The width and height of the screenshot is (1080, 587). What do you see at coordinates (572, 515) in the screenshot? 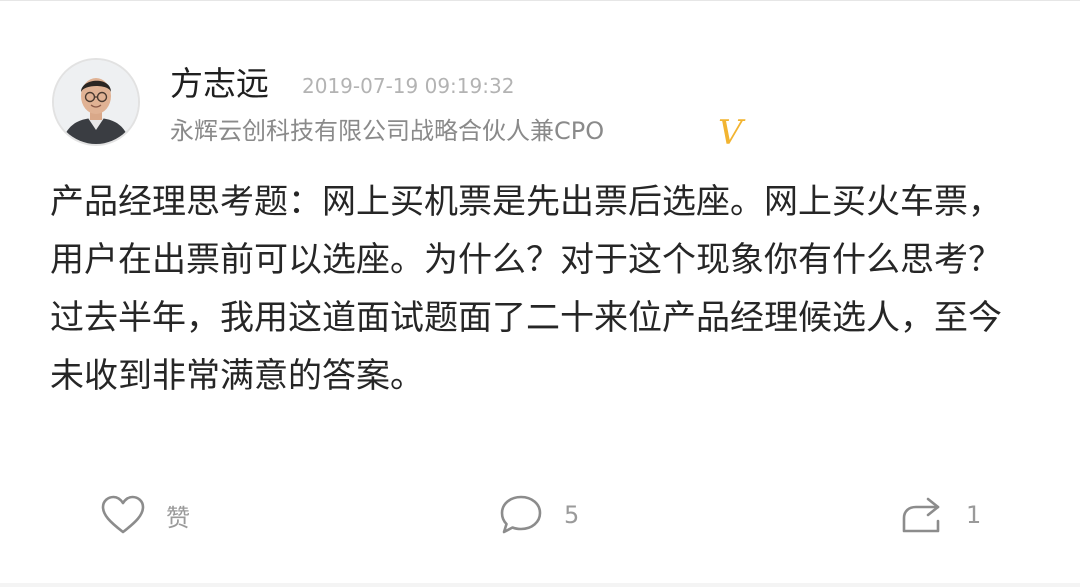
I see `comment-count: 5` at bounding box center [572, 515].